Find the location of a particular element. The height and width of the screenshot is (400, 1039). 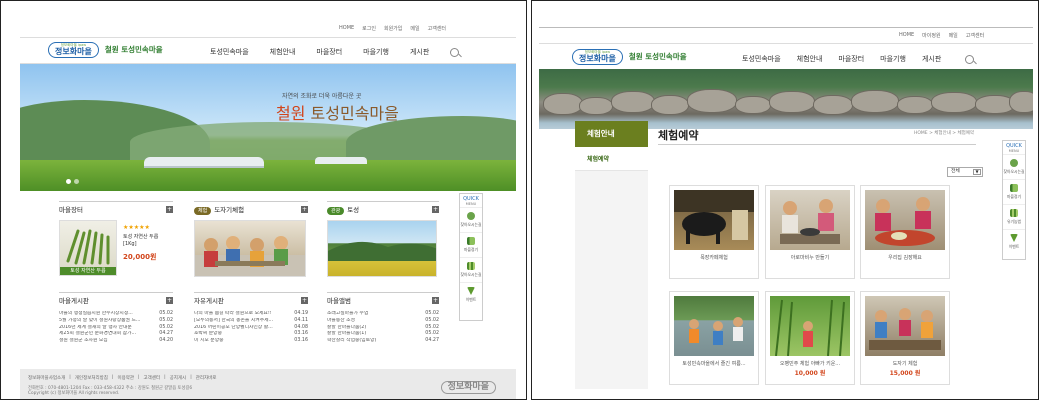

main-nav: 토성민속마을 체험안내 마을장터 마을기행 게시판 is located at coordinates (335, 52).